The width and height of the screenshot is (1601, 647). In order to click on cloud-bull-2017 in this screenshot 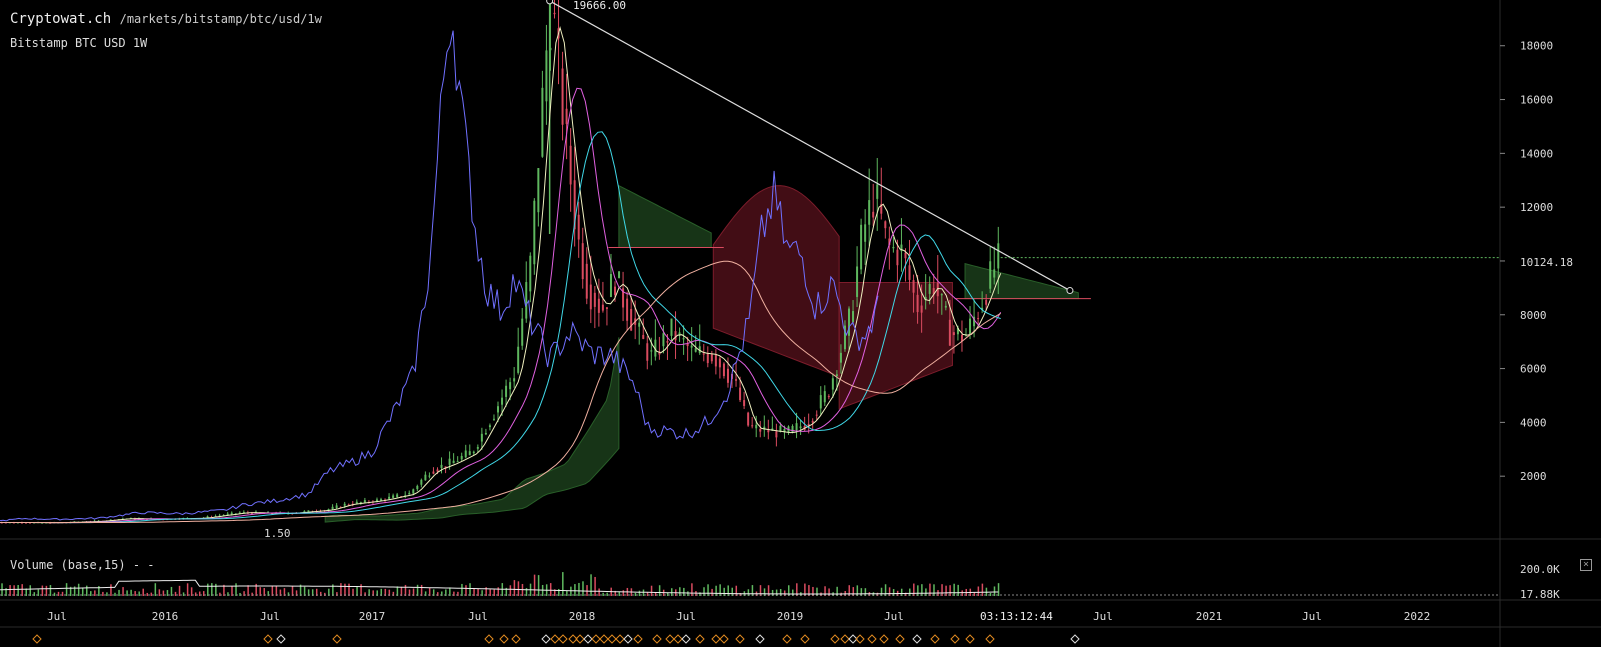, I will do `click(472, 430)`.